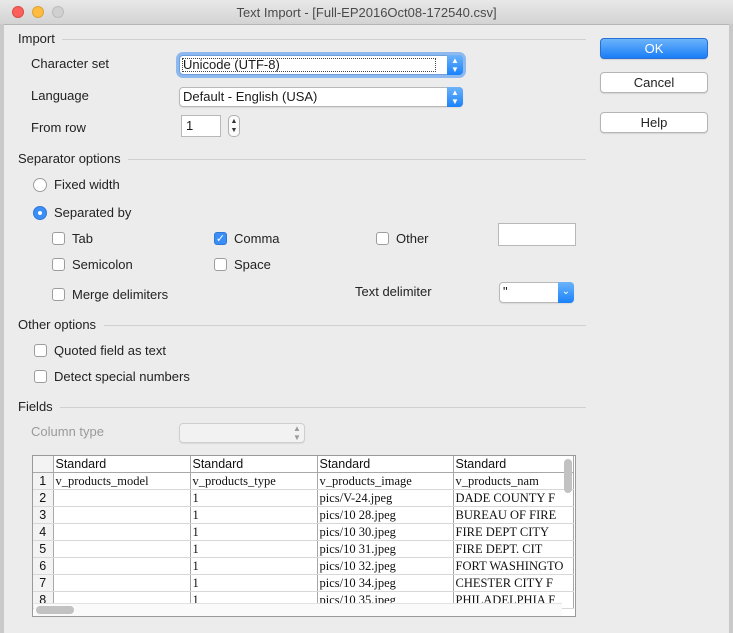  Describe the element at coordinates (393, 291) in the screenshot. I see `text-delimiter-label: Text delimiter` at that location.